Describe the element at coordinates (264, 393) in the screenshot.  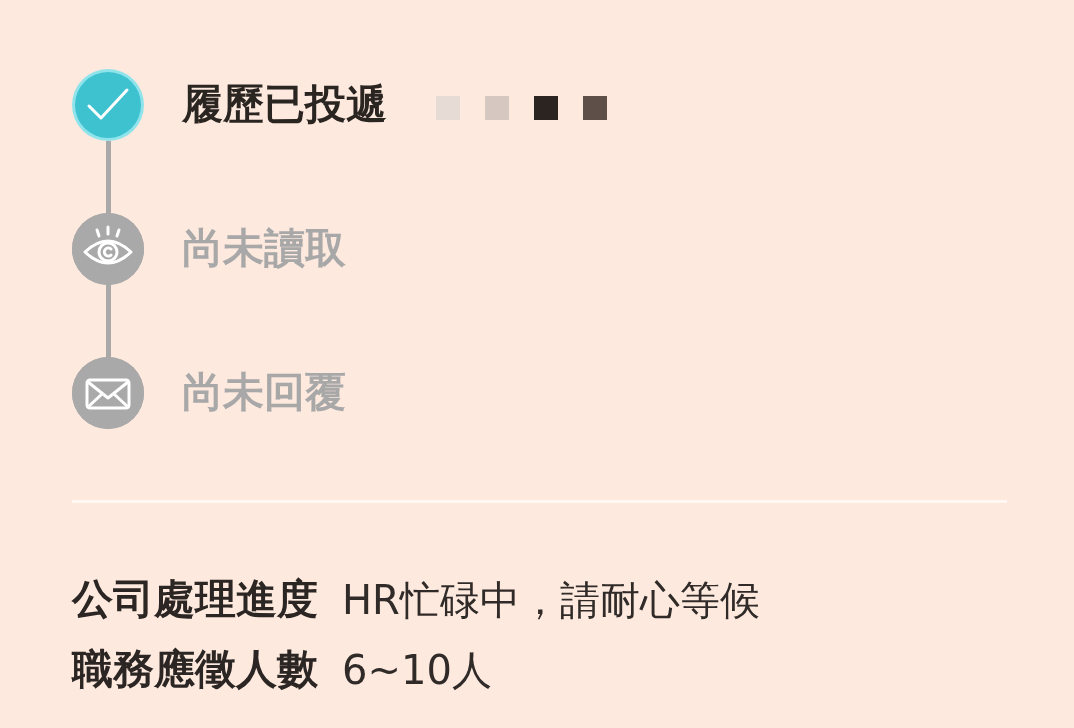
I see `step-label: 尚未回覆` at that location.